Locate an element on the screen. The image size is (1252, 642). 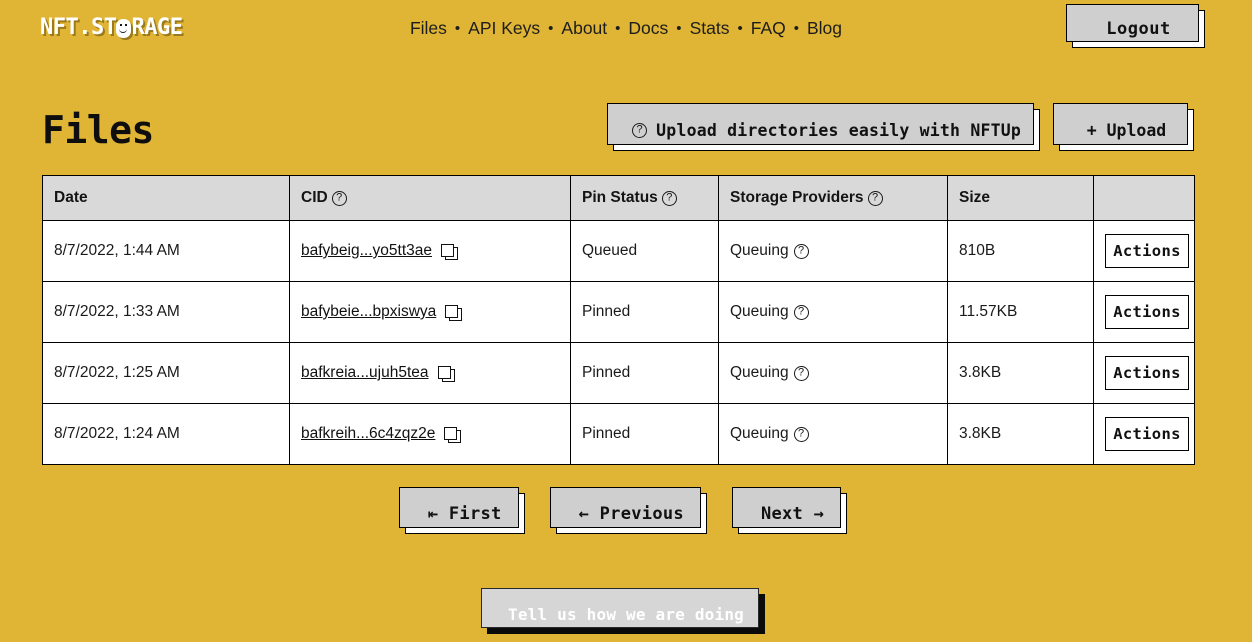
nav-item-files: Files is located at coordinates (428, 28).